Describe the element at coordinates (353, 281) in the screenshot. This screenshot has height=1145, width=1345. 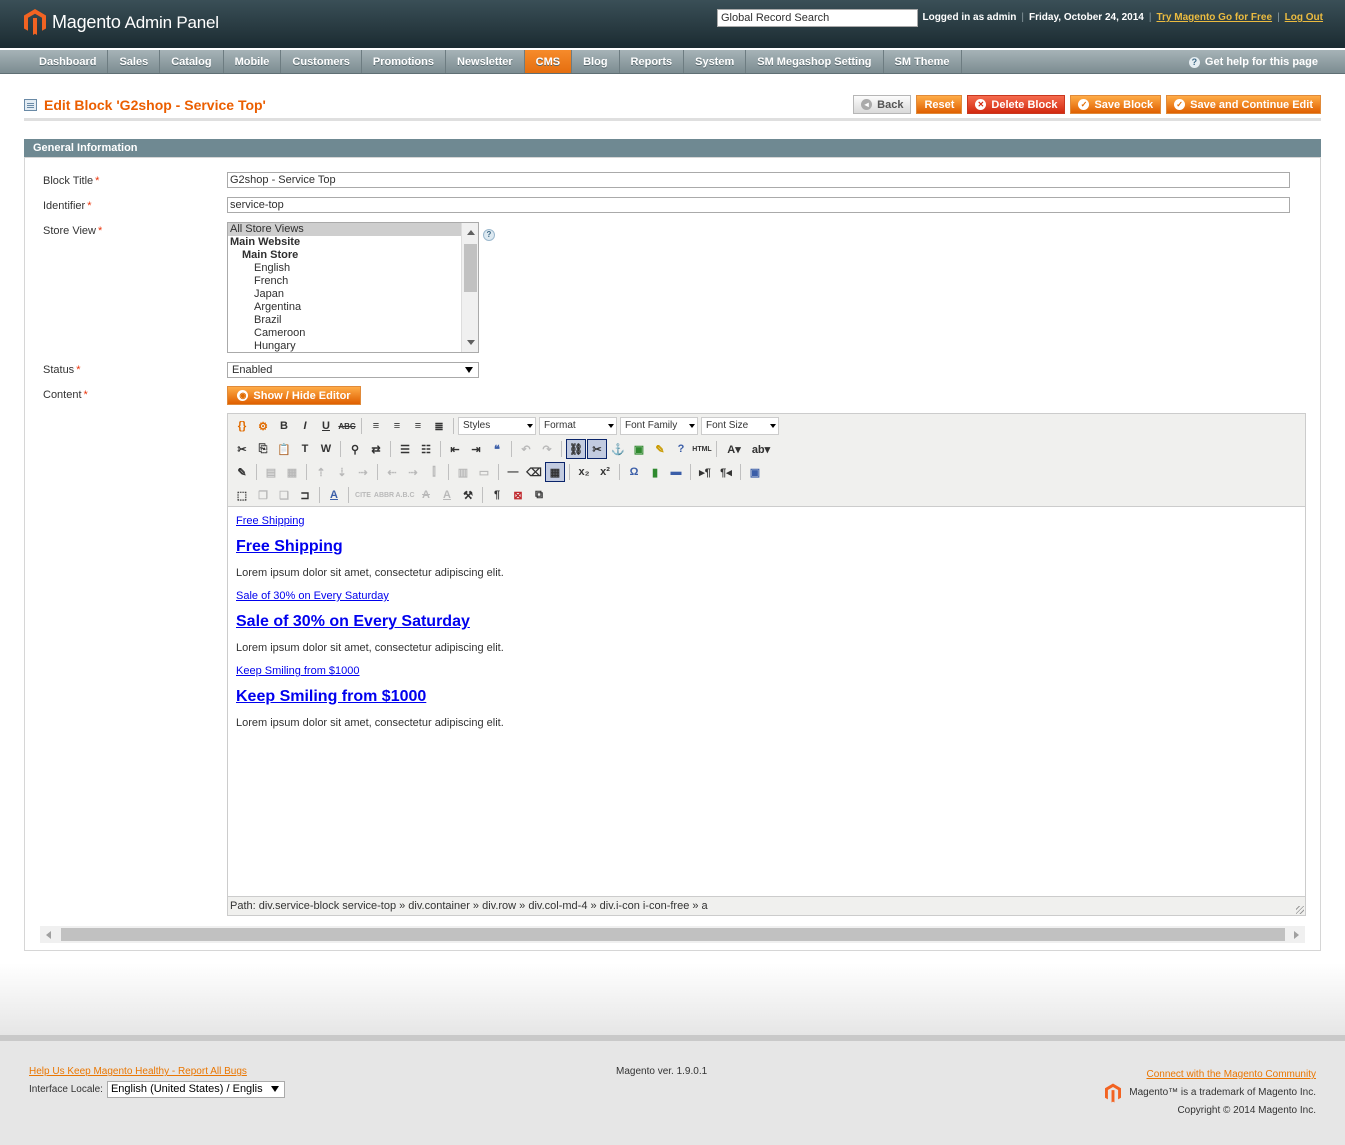
I see `store-option: French` at that location.